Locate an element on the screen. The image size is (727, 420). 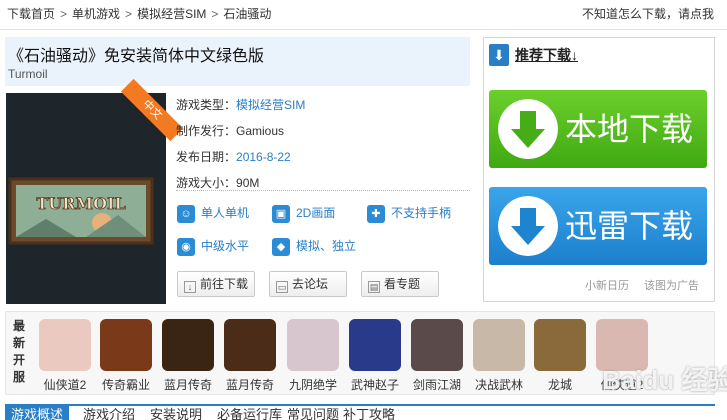
game-item: 仙侠道2 is located at coordinates (65, 356).